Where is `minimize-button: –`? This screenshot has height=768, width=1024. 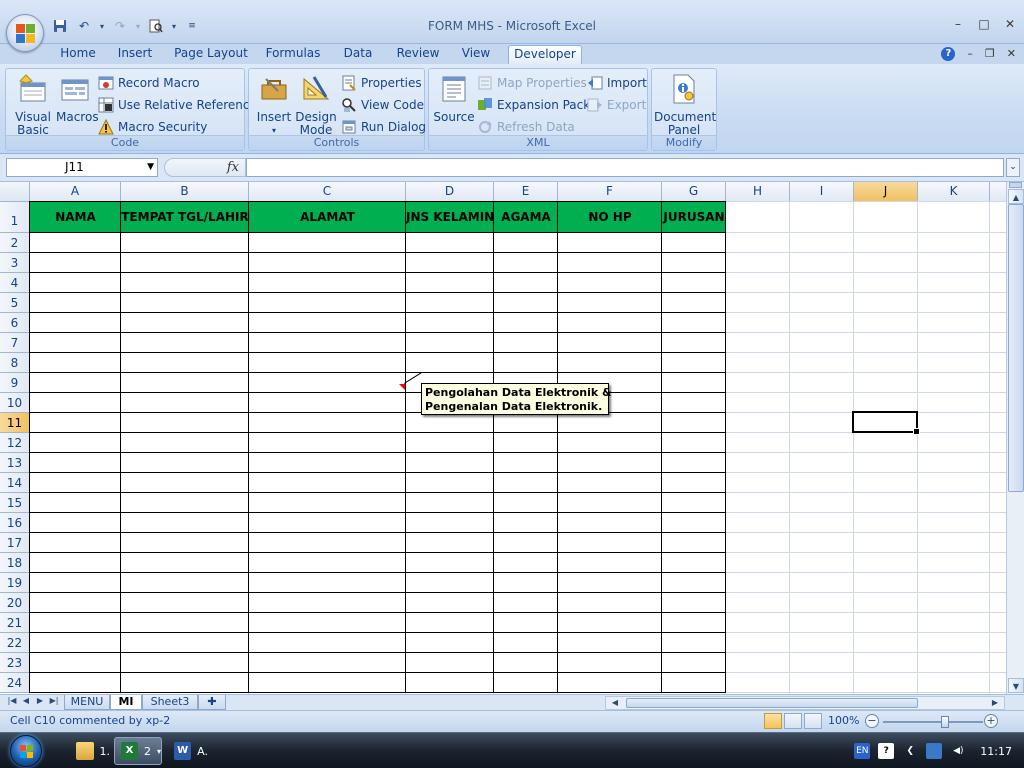 minimize-button: – is located at coordinates (958, 24).